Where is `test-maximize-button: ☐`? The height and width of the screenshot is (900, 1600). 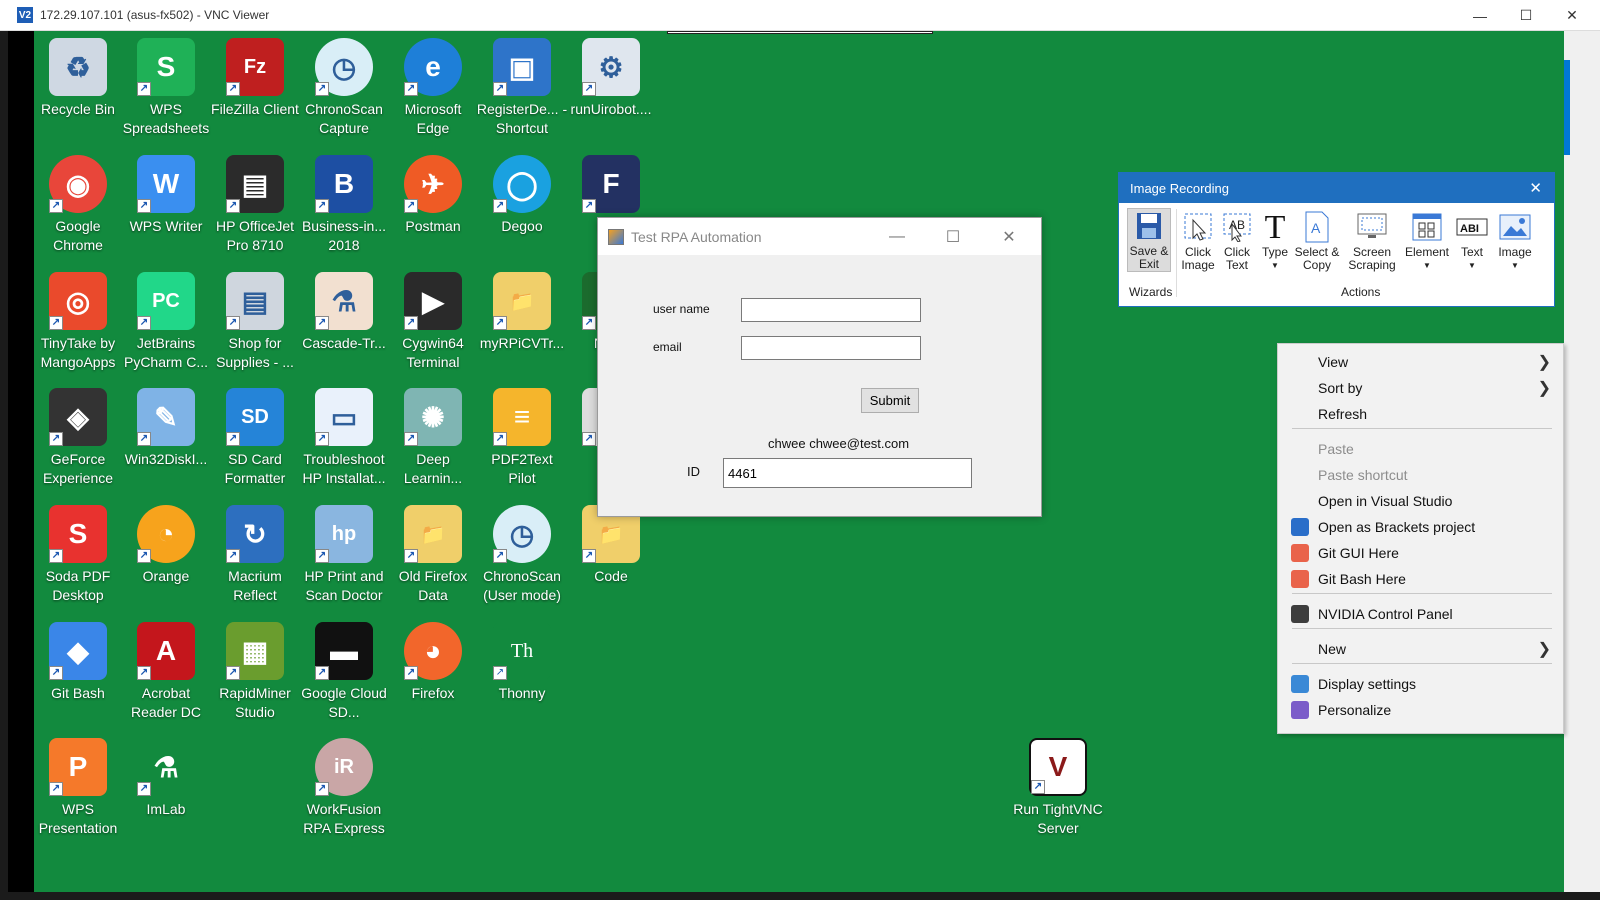 test-maximize-button: ☐ is located at coordinates (953, 236).